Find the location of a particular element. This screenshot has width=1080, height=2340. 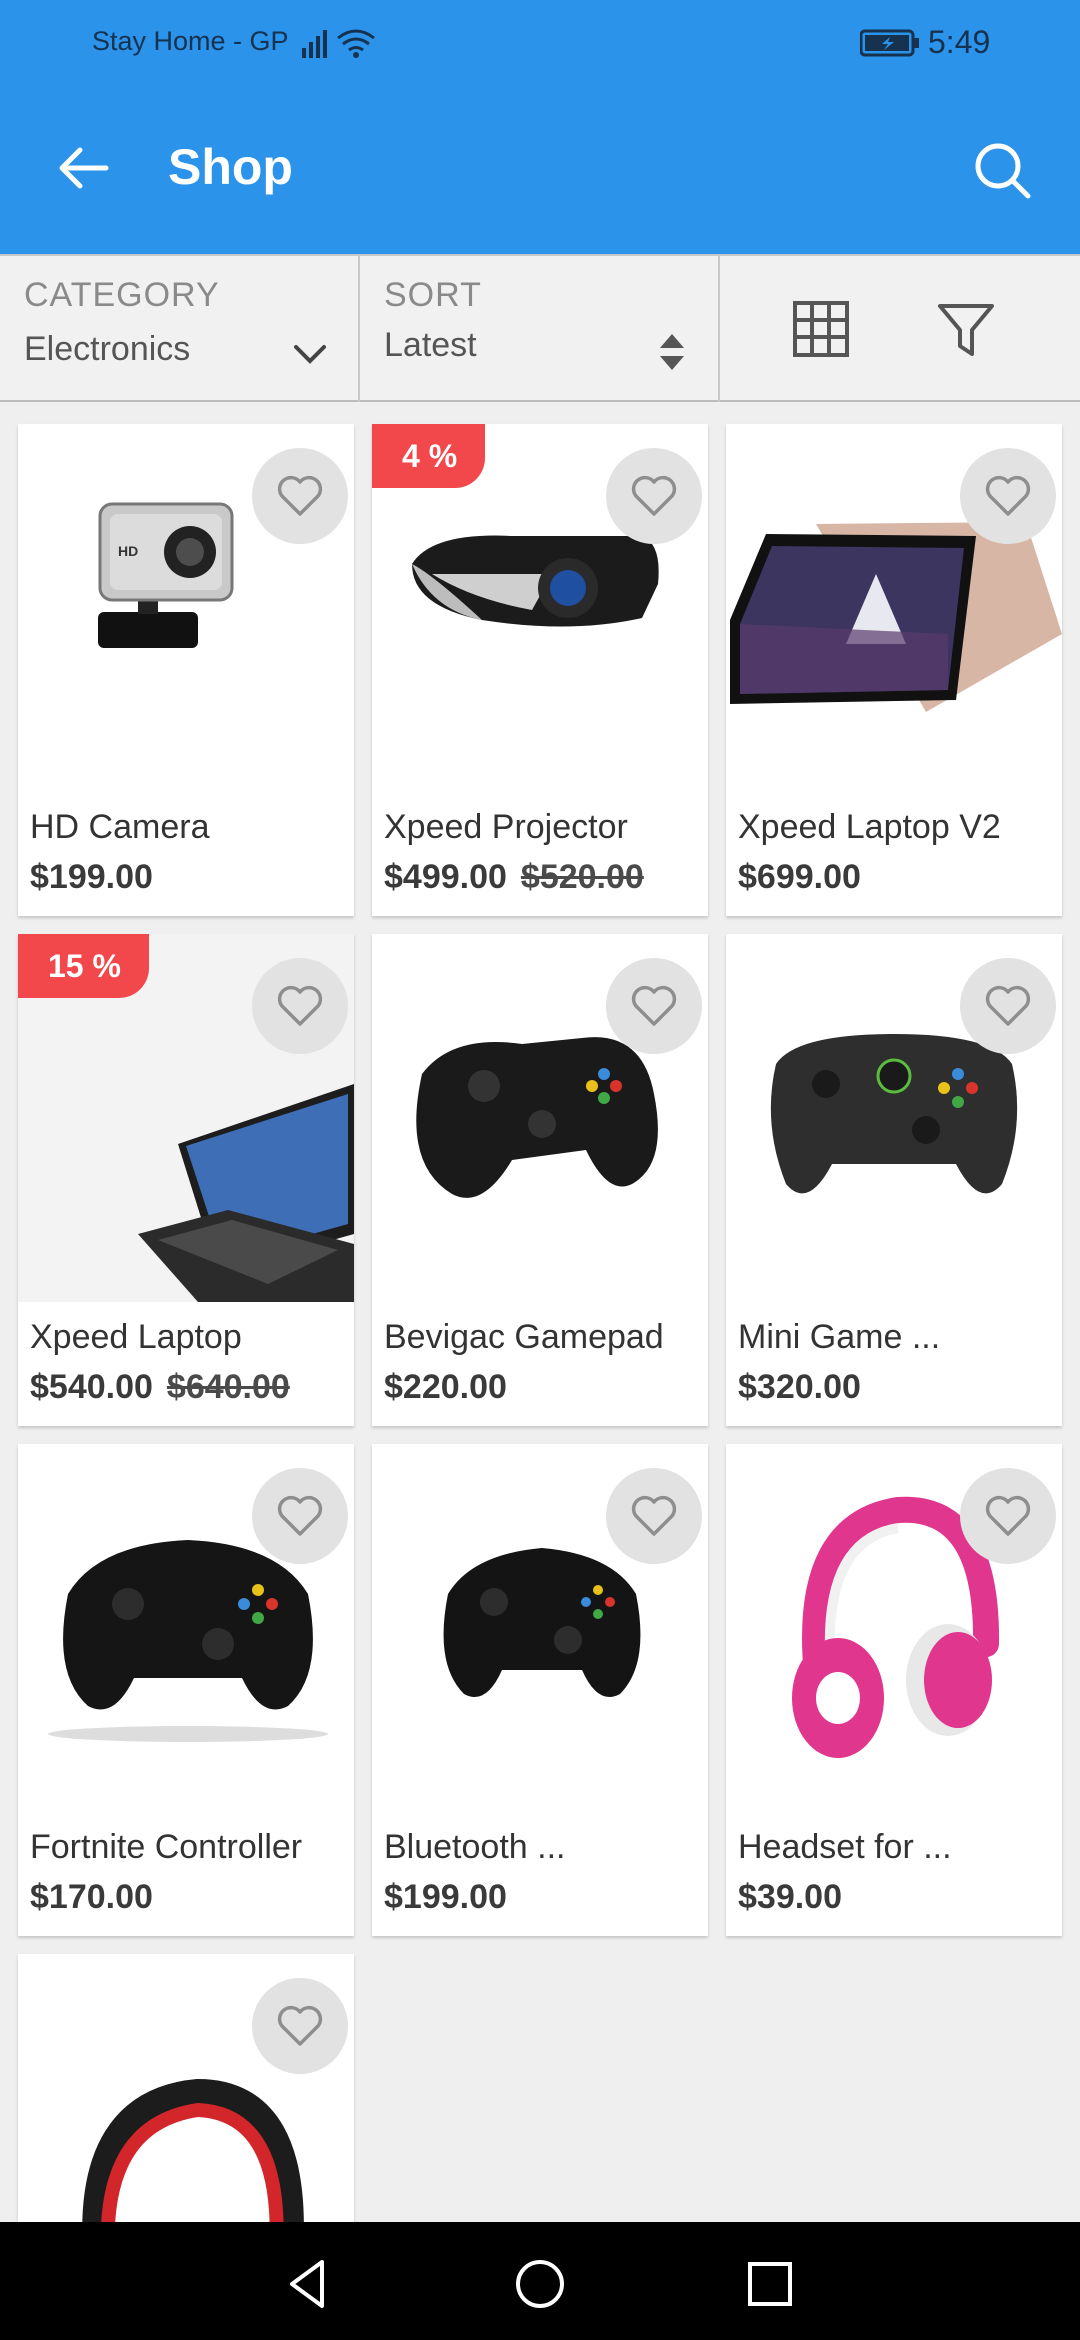

product-card: 15 % Xpeed Laptop $540.00 $640.00 is located at coordinates (186, 1180).